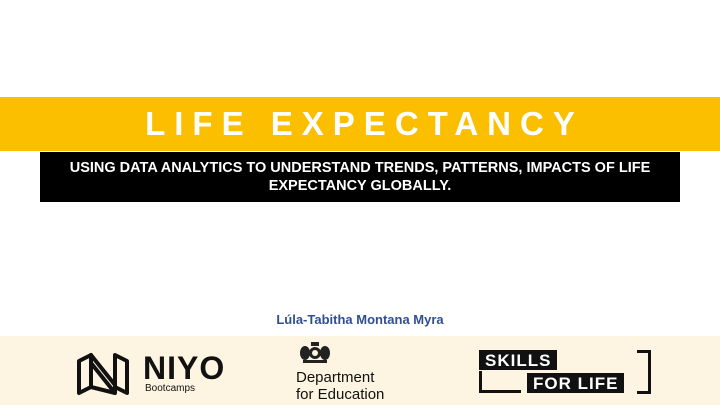 Image resolution: width=720 pixels, height=405 pixels. What do you see at coordinates (335, 377) in the screenshot?
I see `dfe-line-1: Department` at bounding box center [335, 377].